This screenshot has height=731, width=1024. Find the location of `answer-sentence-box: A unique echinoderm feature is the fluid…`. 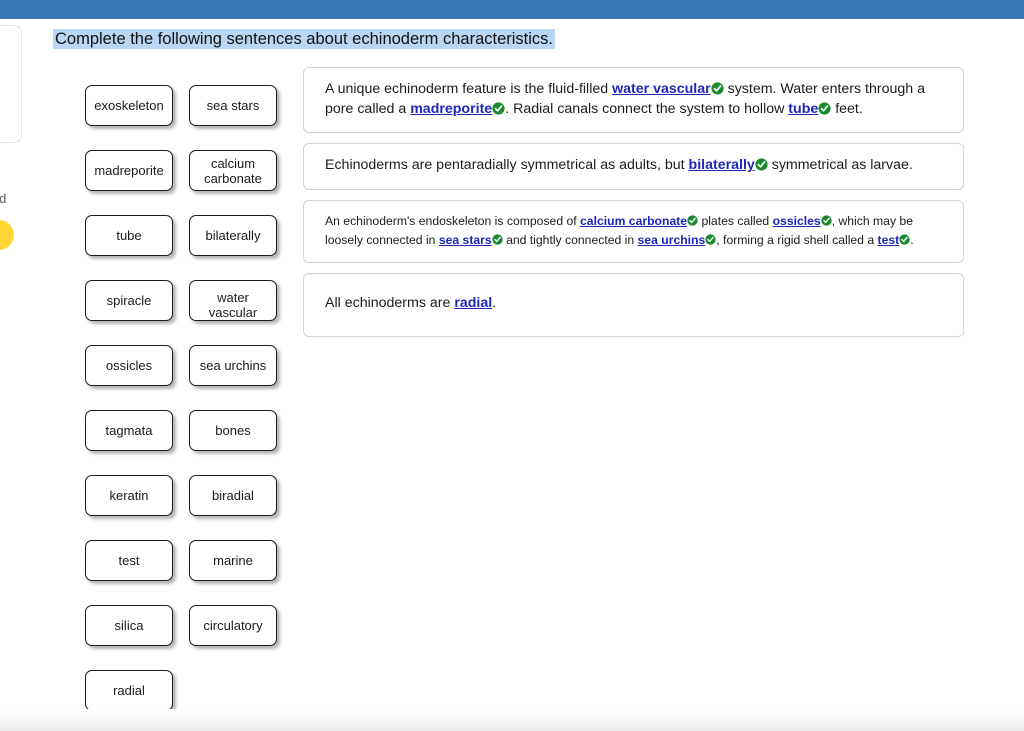

answer-sentence-box: A unique echinoderm feature is the fluid… is located at coordinates (633, 100).